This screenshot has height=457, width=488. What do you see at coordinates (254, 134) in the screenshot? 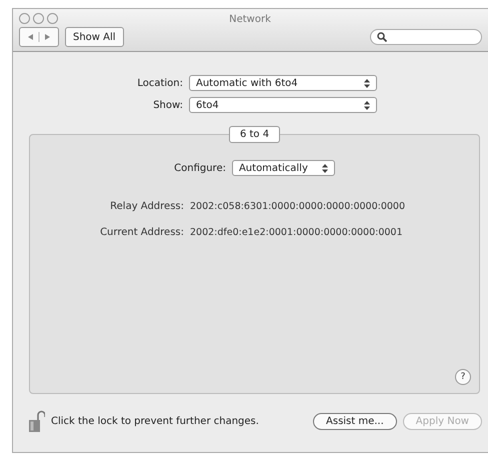
I see `tab: 6 to 4` at bounding box center [254, 134].